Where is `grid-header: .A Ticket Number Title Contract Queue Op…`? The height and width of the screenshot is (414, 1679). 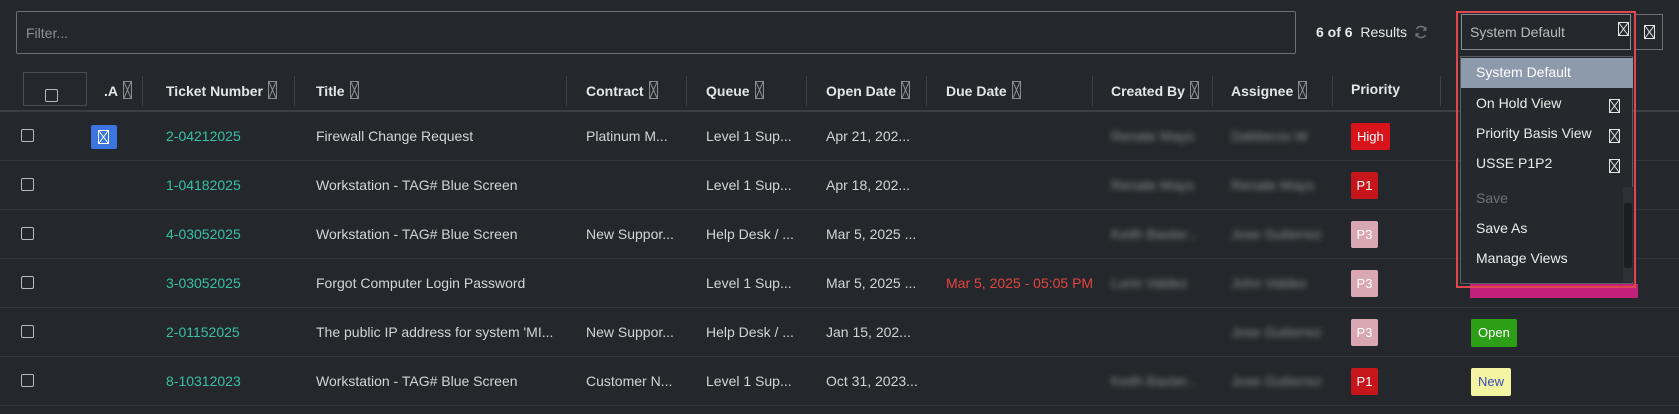 grid-header: .A Ticket Number Title Contract Queue Op… is located at coordinates (839, 89).